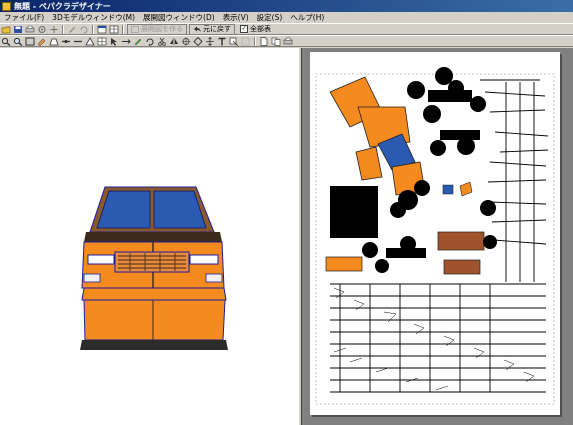  Describe the element at coordinates (162, 41) in the screenshot. I see `scissors-icon` at that location.